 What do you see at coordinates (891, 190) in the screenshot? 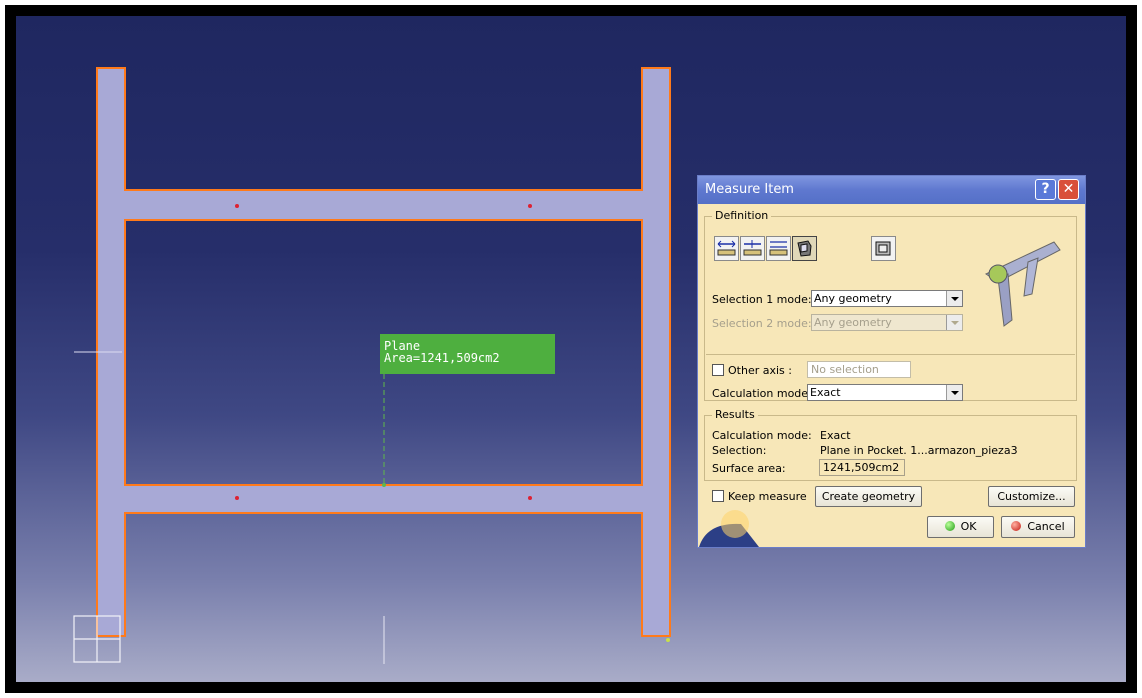
I see `dialog-titlebar: Measure Item ? ✕` at bounding box center [891, 190].